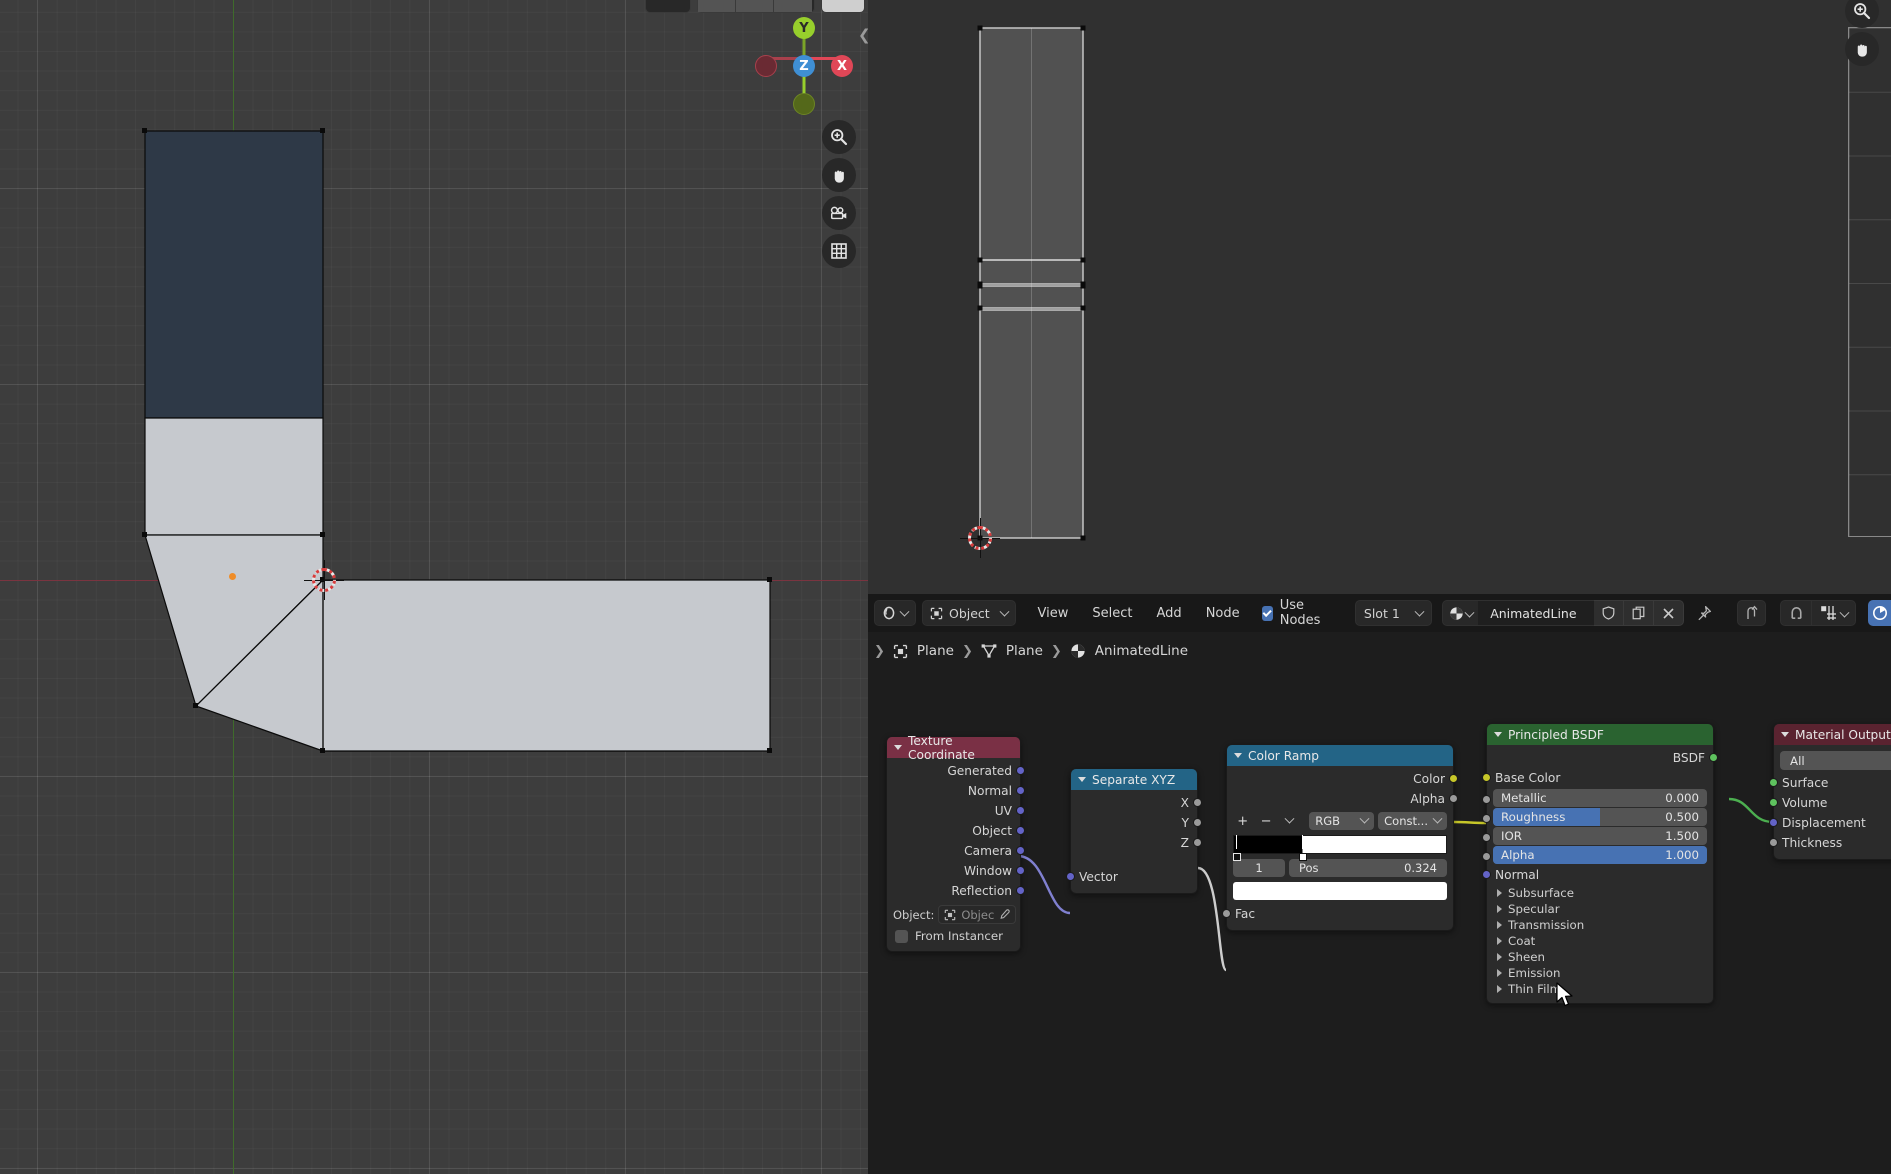  I want to click on move-view-icon, so click(839, 175).